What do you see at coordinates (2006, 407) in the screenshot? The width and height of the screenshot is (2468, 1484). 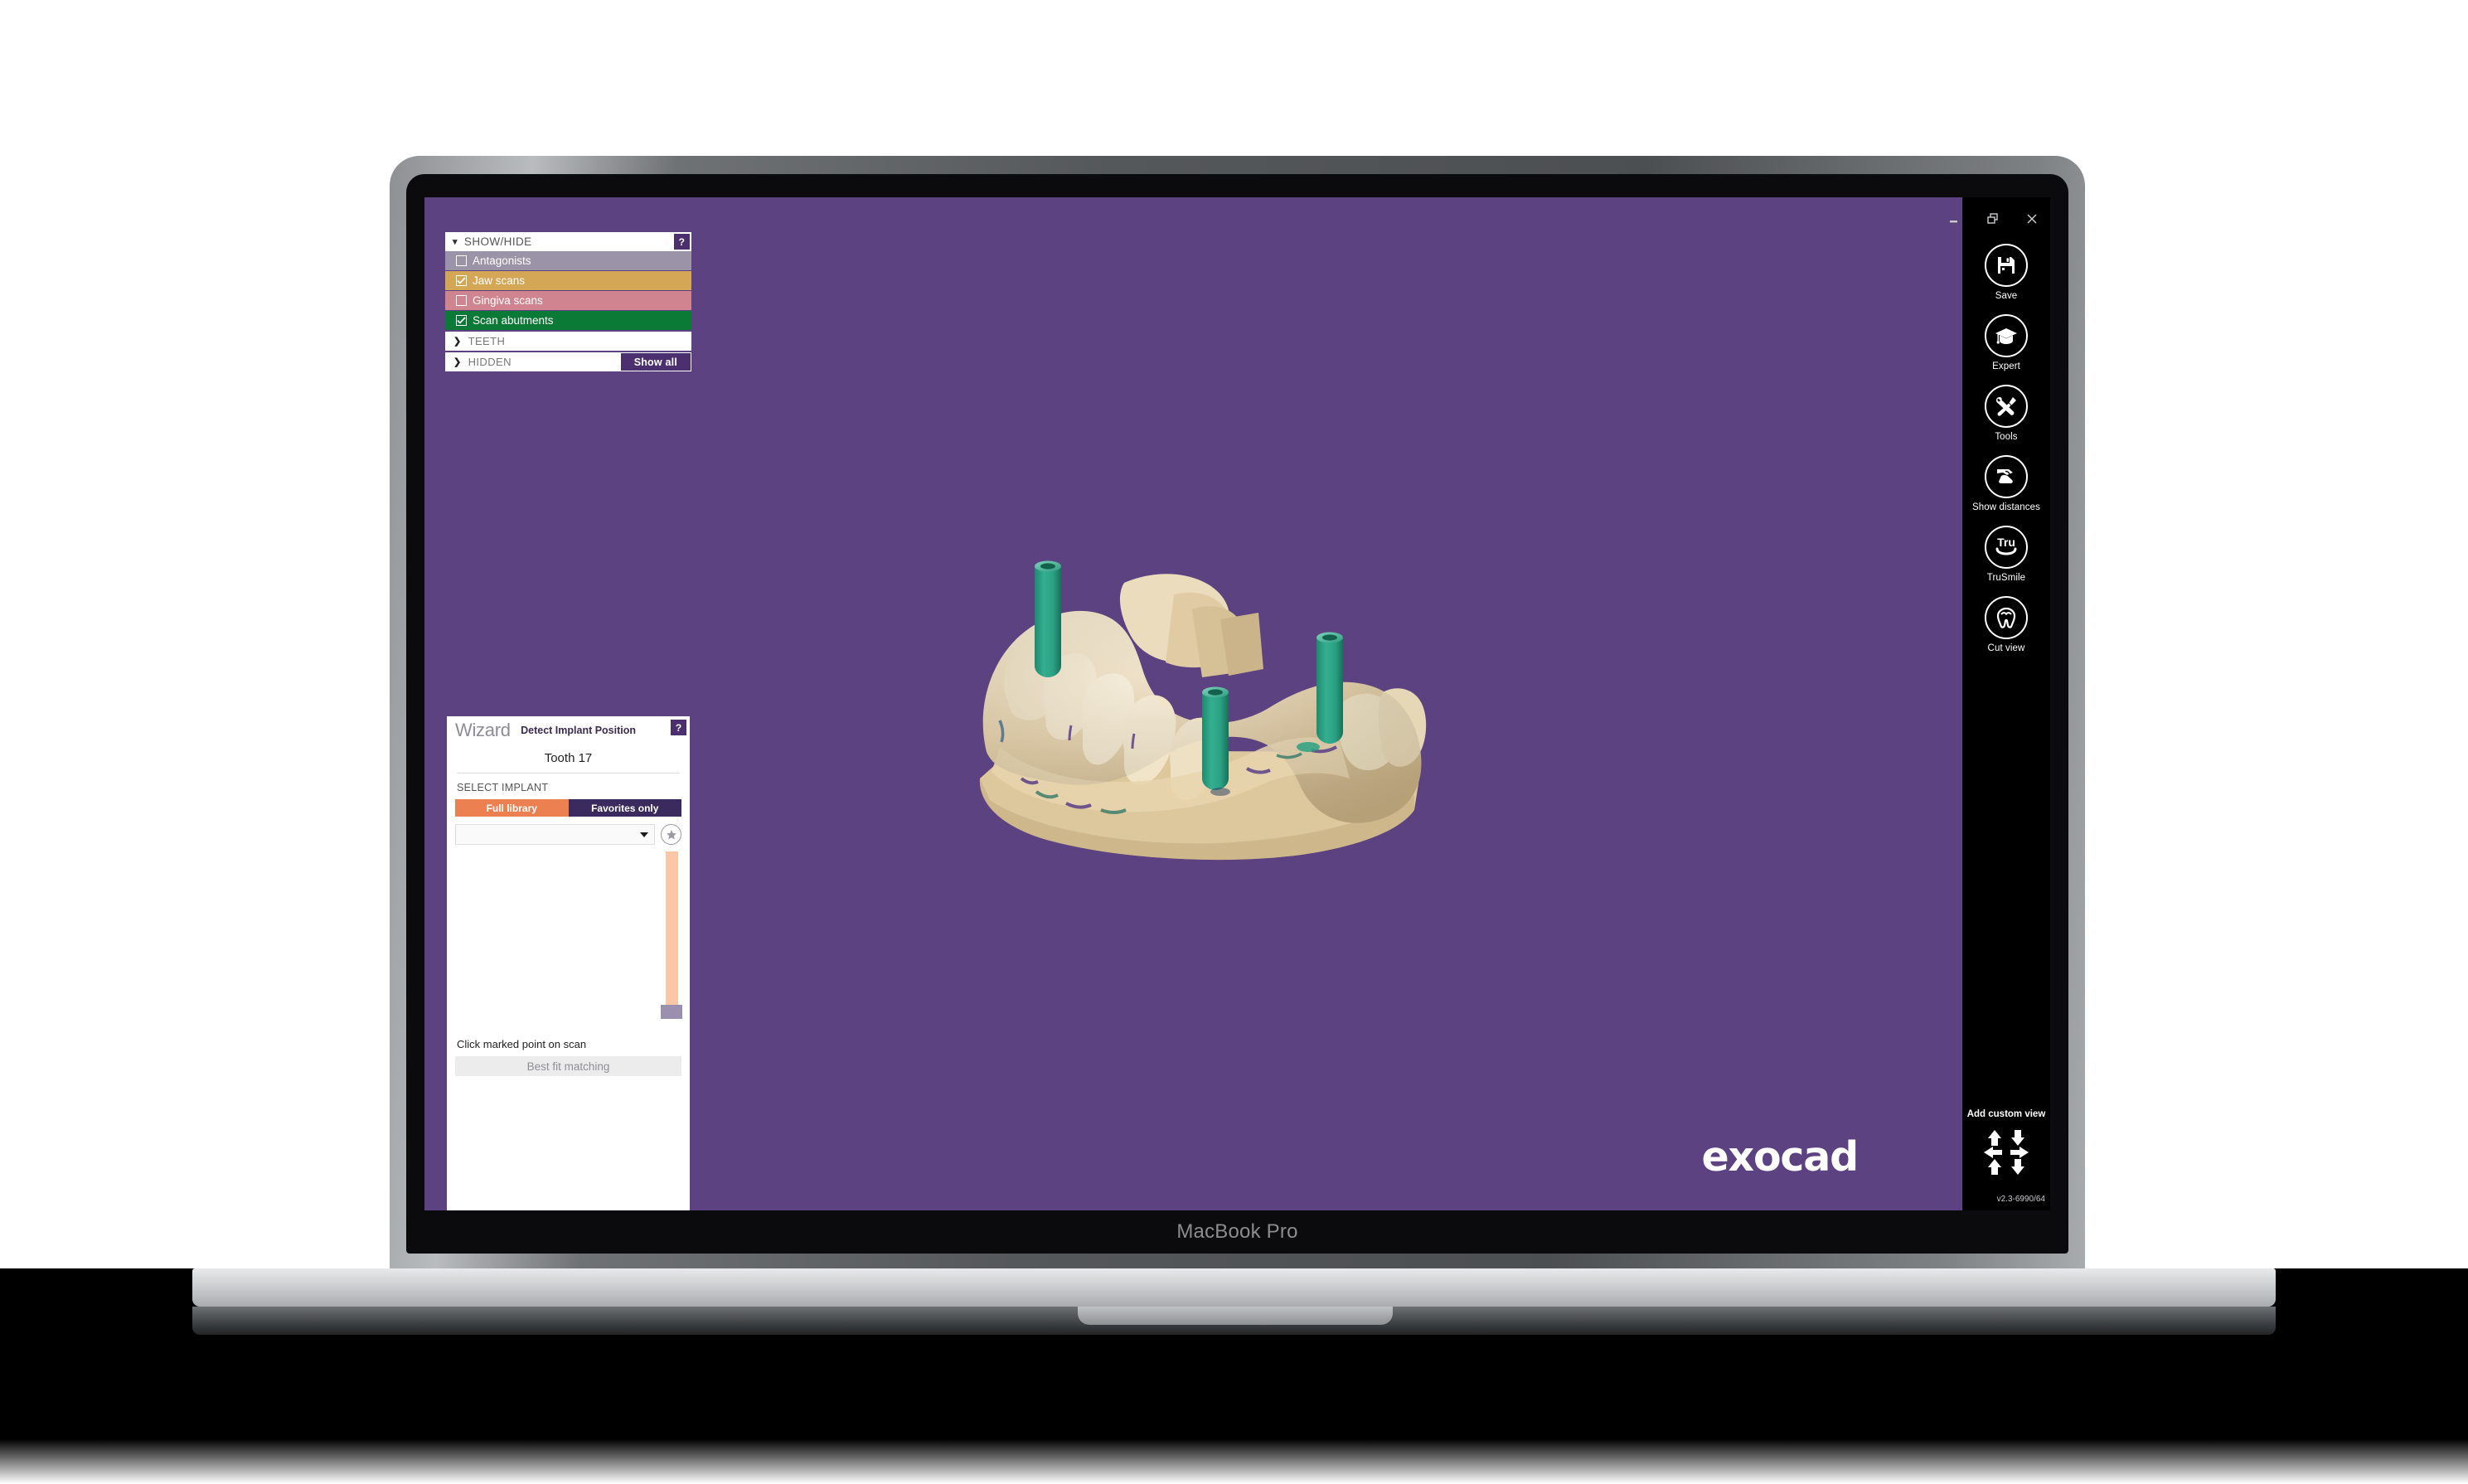 I see `wrench-hammer-icon` at bounding box center [2006, 407].